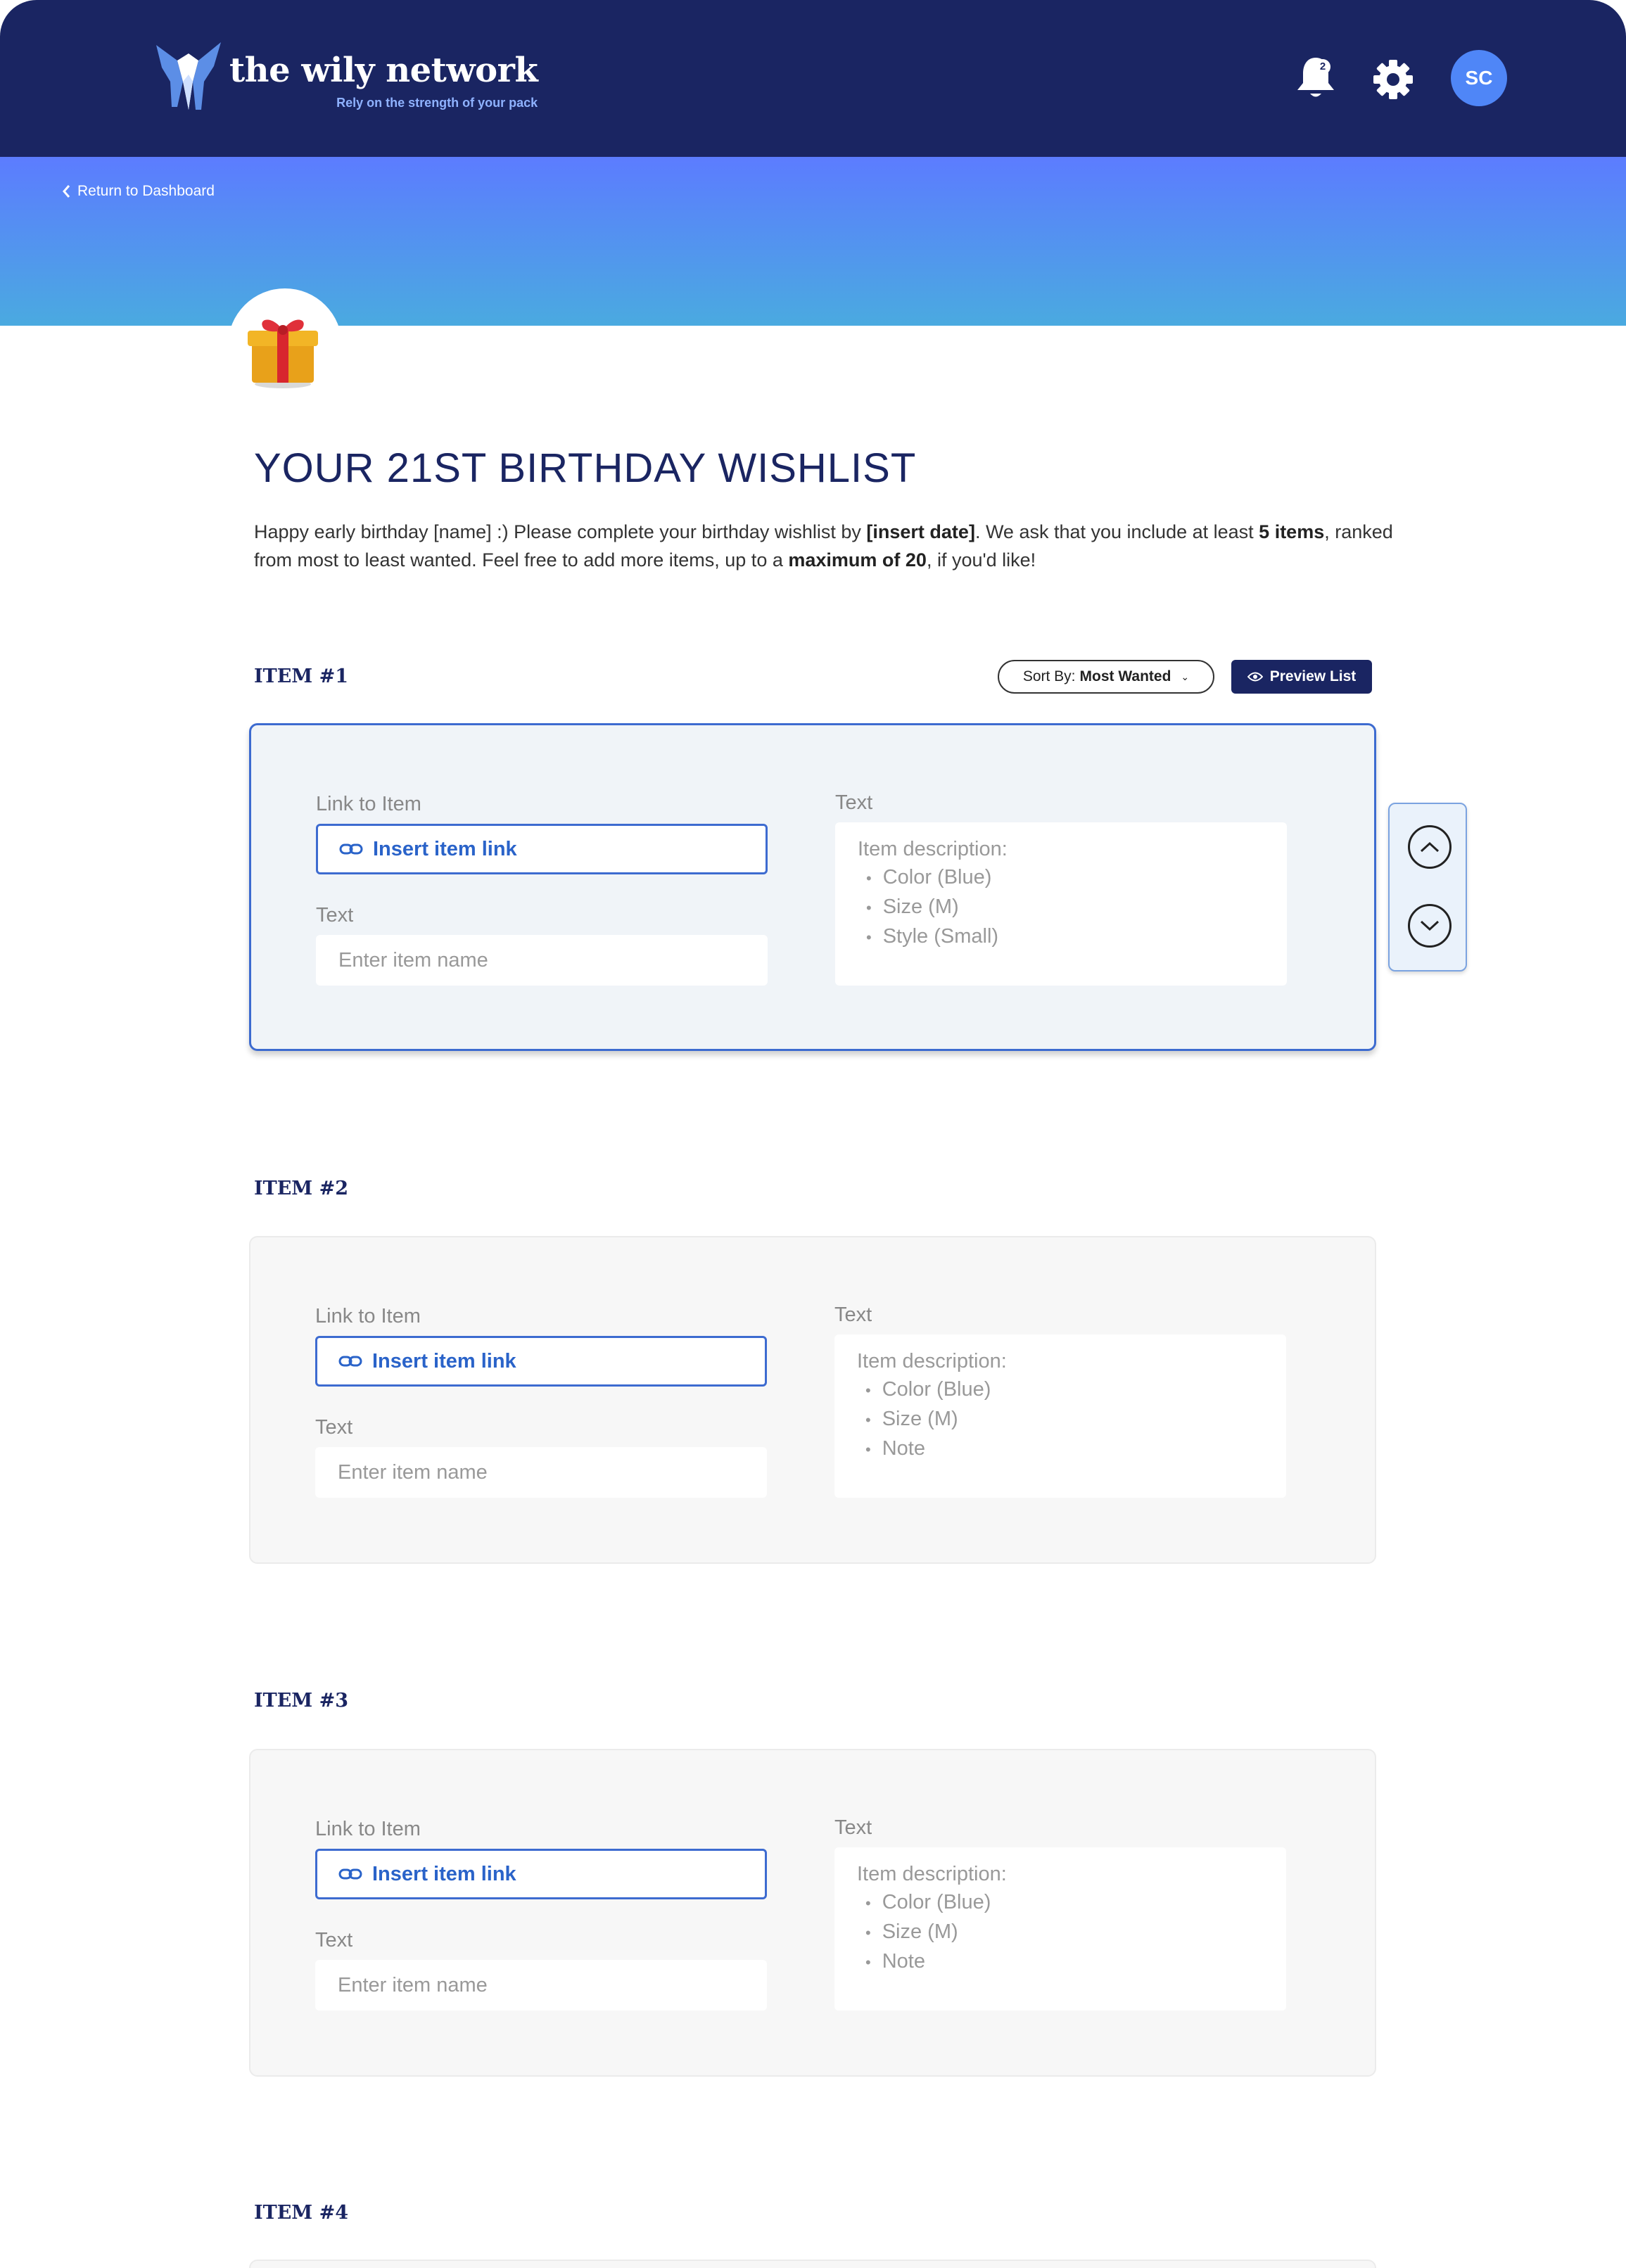  I want to click on item-heading: ITEM #3, so click(301, 1701).